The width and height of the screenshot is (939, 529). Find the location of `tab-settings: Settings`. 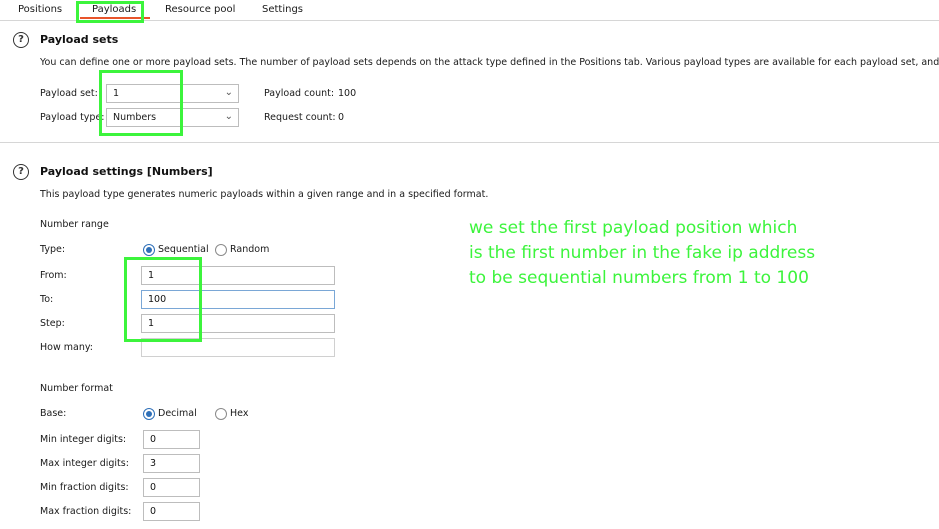

tab-settings: Settings is located at coordinates (282, 9).